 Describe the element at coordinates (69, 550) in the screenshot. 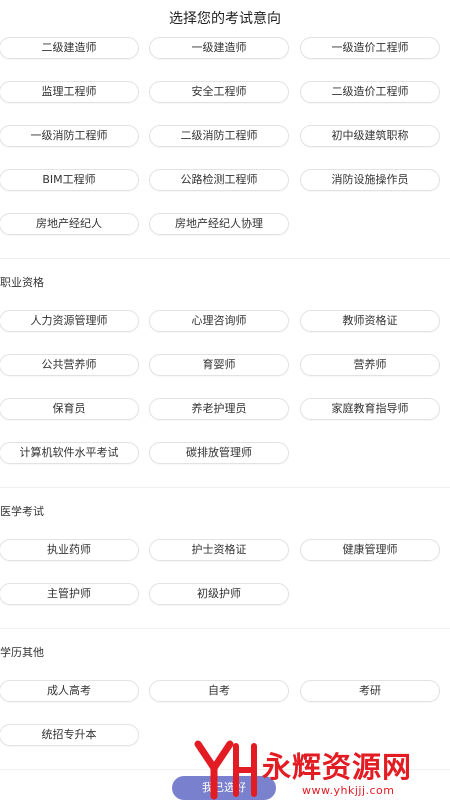

I see `option-item: 执业药师` at that location.